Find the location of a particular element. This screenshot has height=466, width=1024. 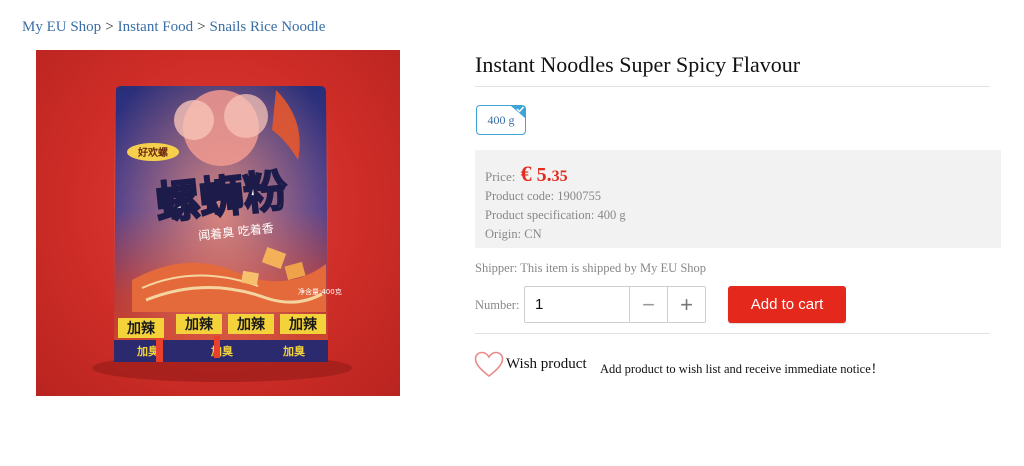

product-code: Product code: 1900755 is located at coordinates (543, 196).